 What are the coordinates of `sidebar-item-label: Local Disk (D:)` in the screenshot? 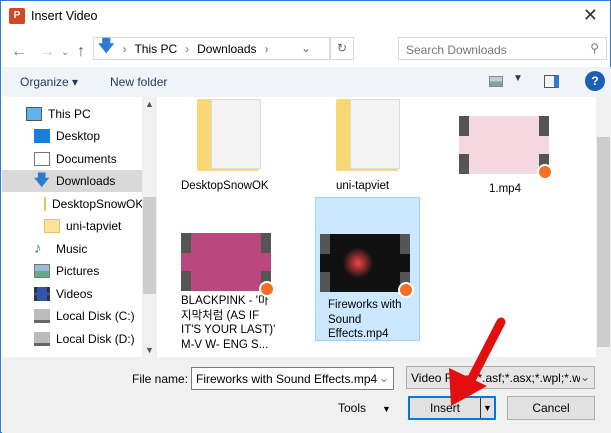 It's located at (95, 339).